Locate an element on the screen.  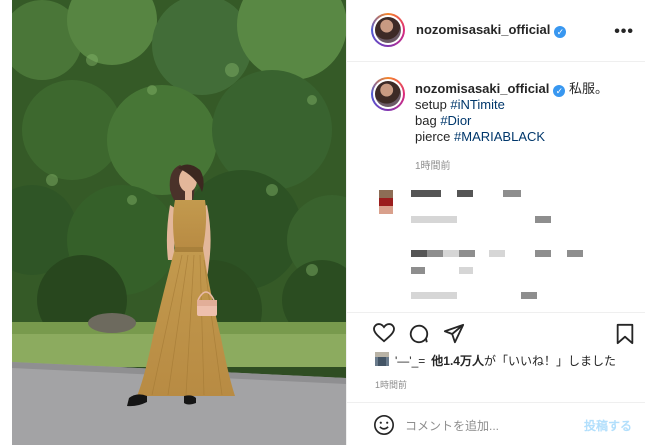
caption-prefix-bag: bag is located at coordinates (428, 120).